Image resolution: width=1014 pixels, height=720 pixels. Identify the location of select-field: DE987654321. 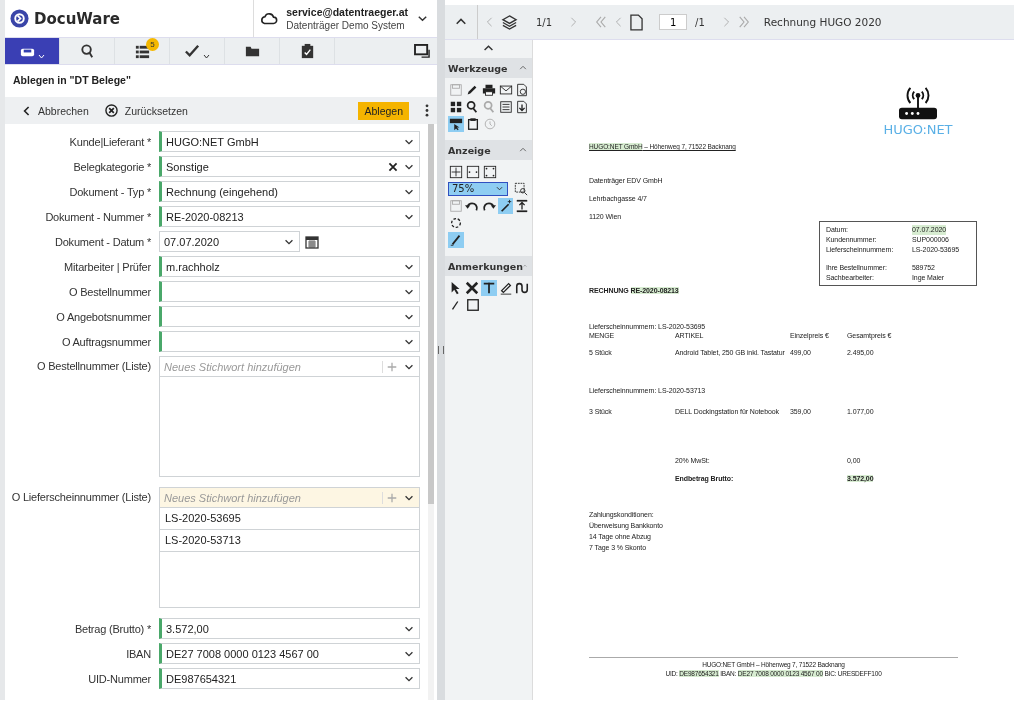
(289, 678).